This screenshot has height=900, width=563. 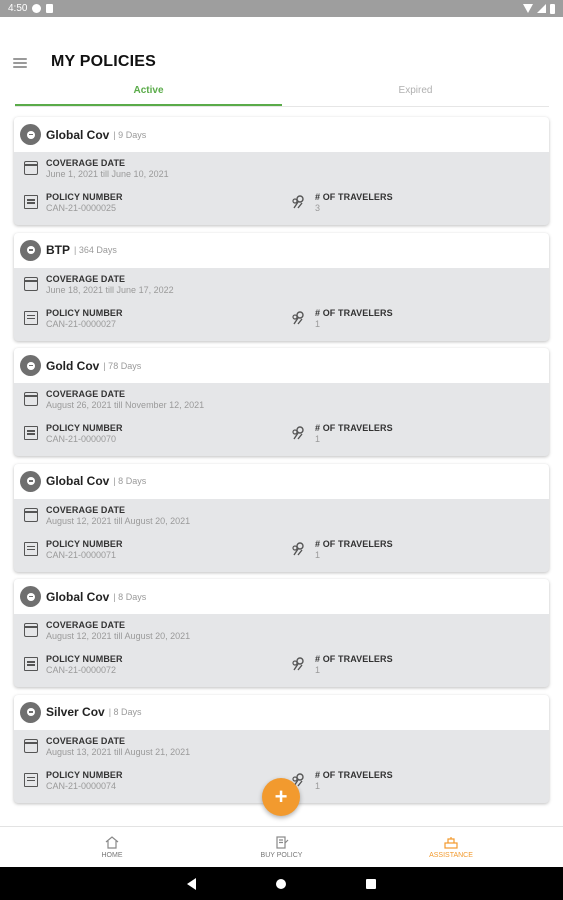 I want to click on tabs-divider, so click(x=282, y=106).